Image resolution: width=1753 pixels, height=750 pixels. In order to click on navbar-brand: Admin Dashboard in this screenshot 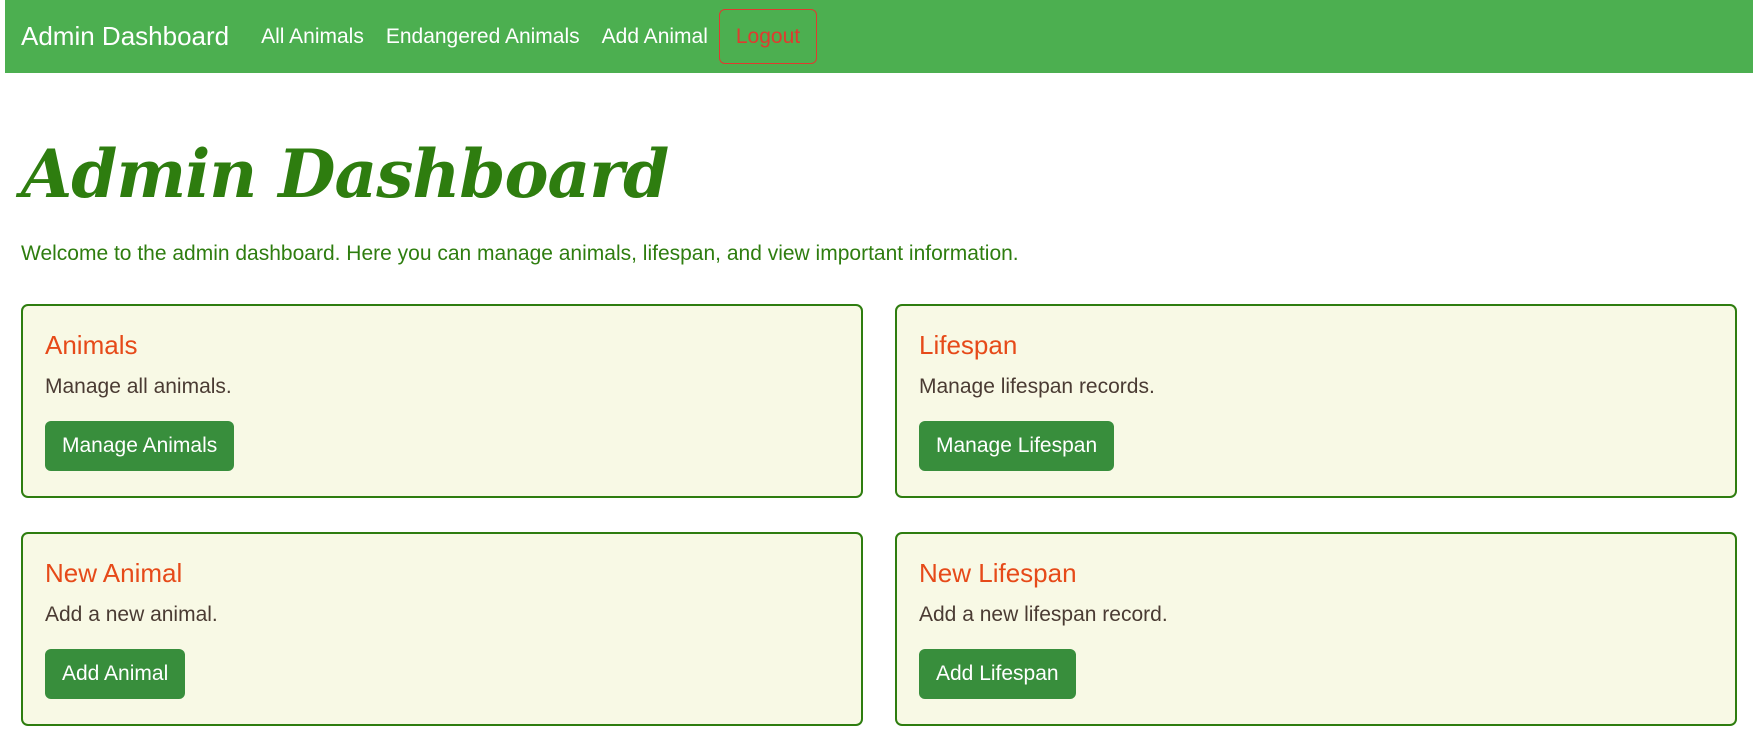, I will do `click(125, 36)`.